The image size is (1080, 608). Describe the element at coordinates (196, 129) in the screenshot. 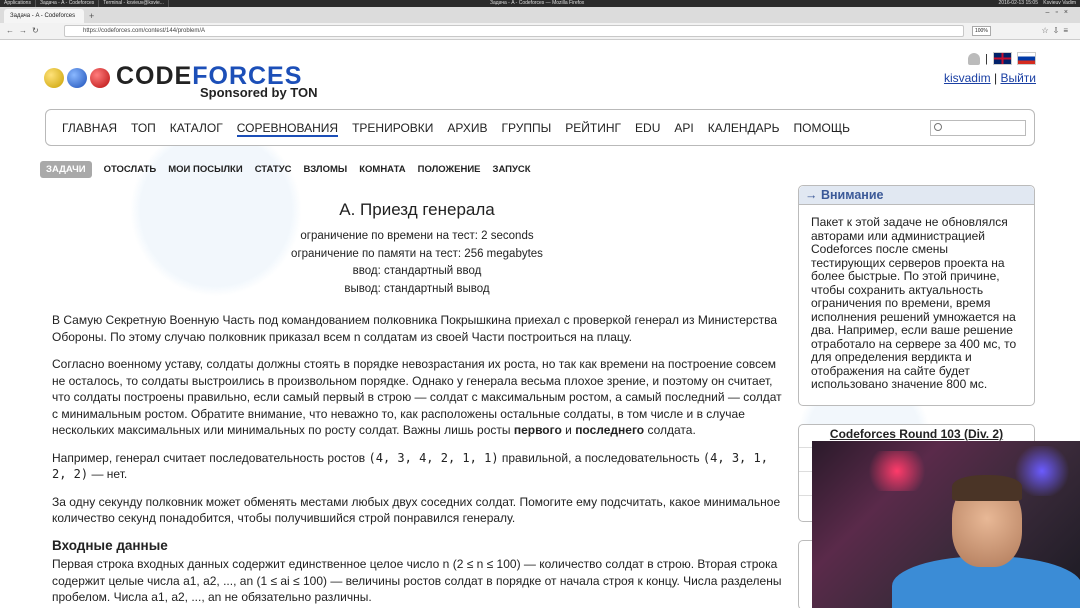

I see `menu-item-catalog: КАТАЛОГ` at that location.